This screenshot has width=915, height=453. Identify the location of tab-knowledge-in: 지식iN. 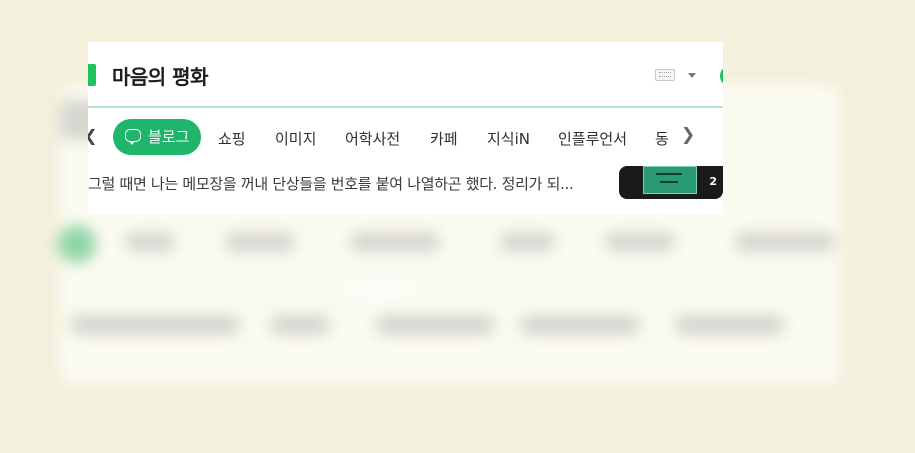
(508, 139).